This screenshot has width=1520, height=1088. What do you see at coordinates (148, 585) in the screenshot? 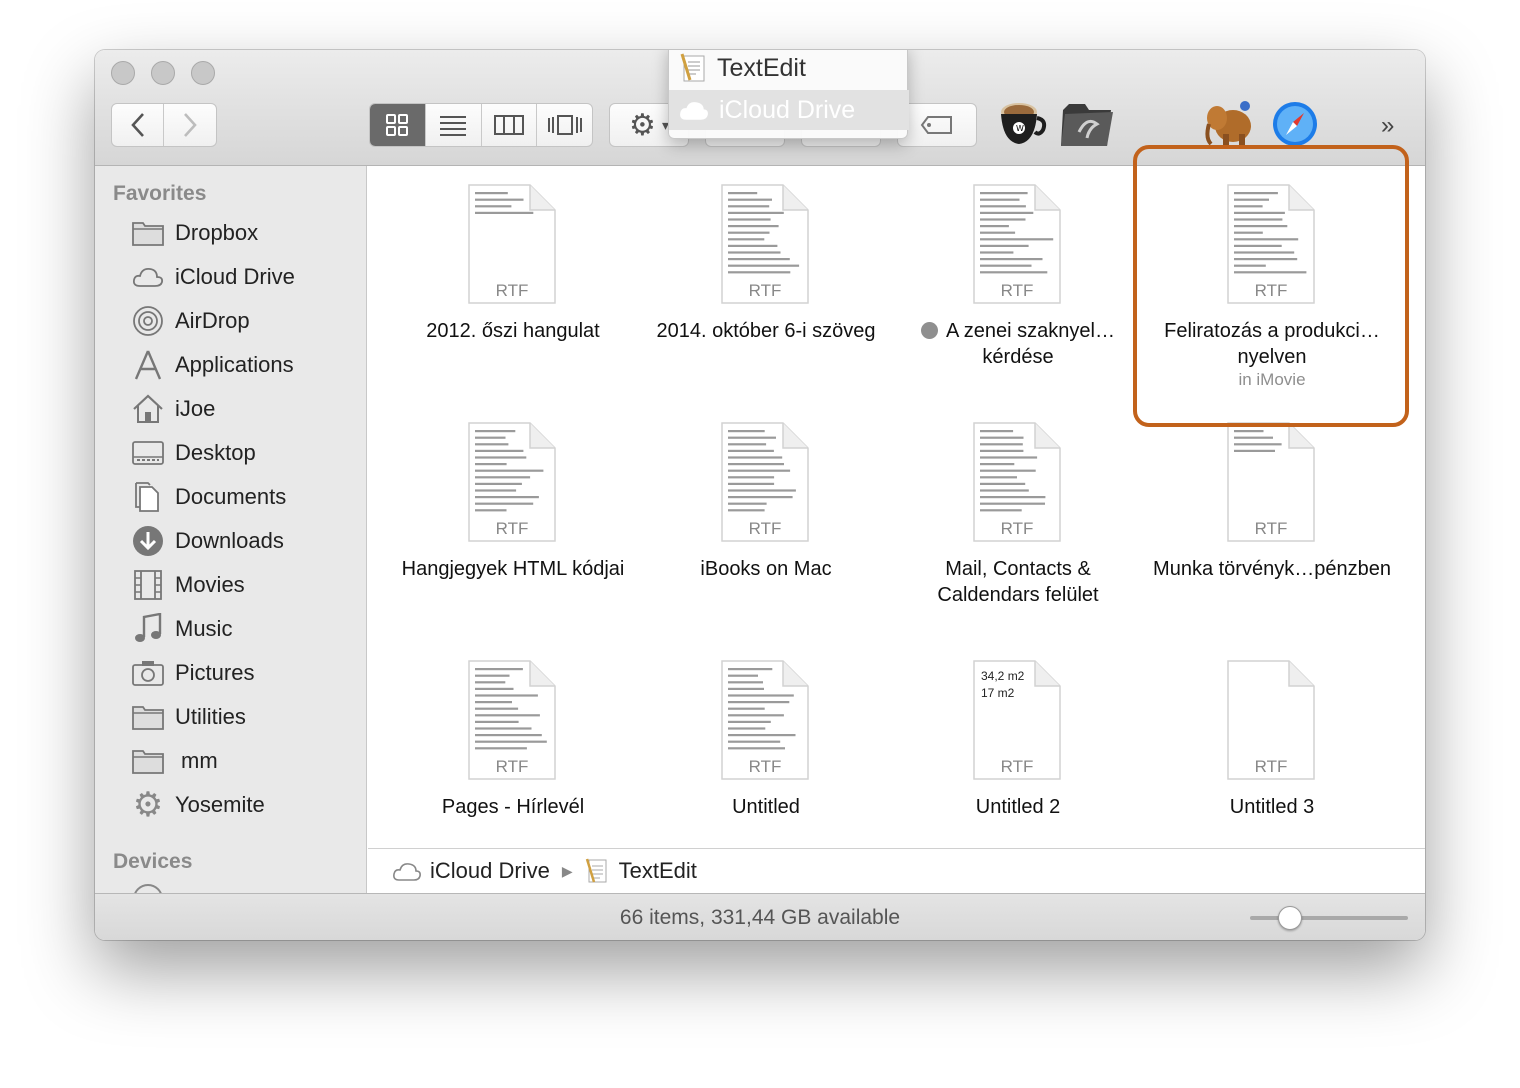
I see `movies-icon` at bounding box center [148, 585].